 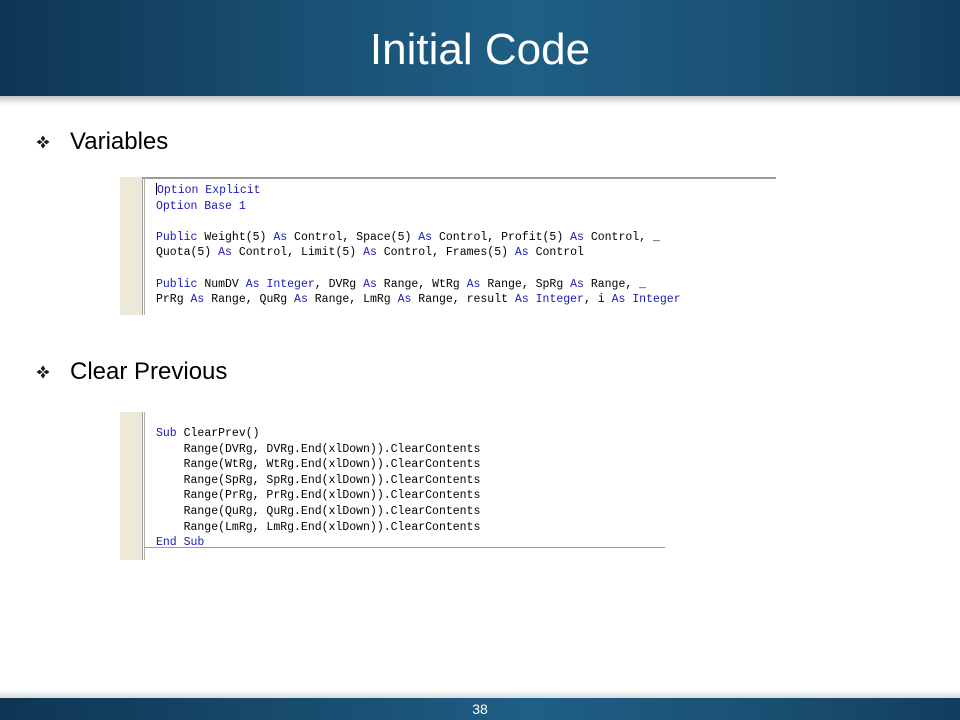 I want to click on page-number: 38, so click(x=480, y=709).